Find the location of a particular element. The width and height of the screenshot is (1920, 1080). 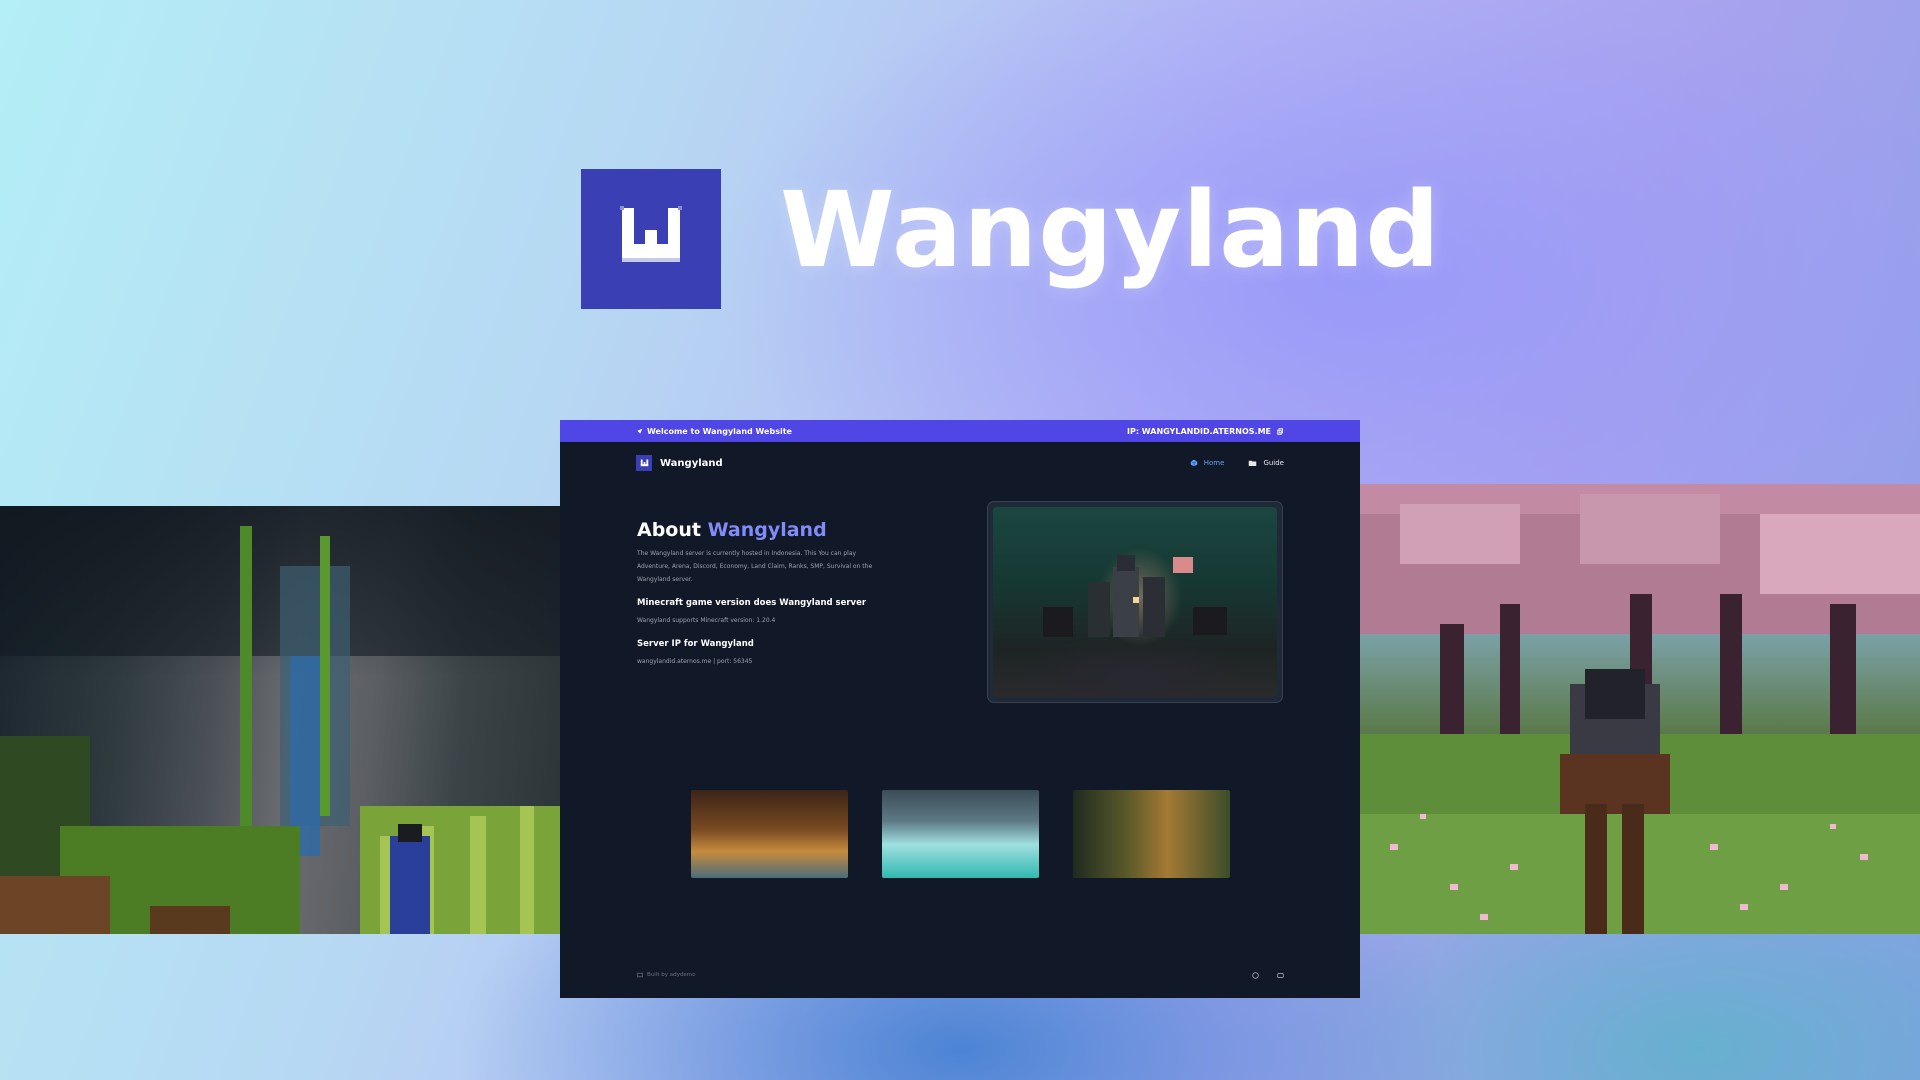

featured-screenshot is located at coordinates (1135, 602).